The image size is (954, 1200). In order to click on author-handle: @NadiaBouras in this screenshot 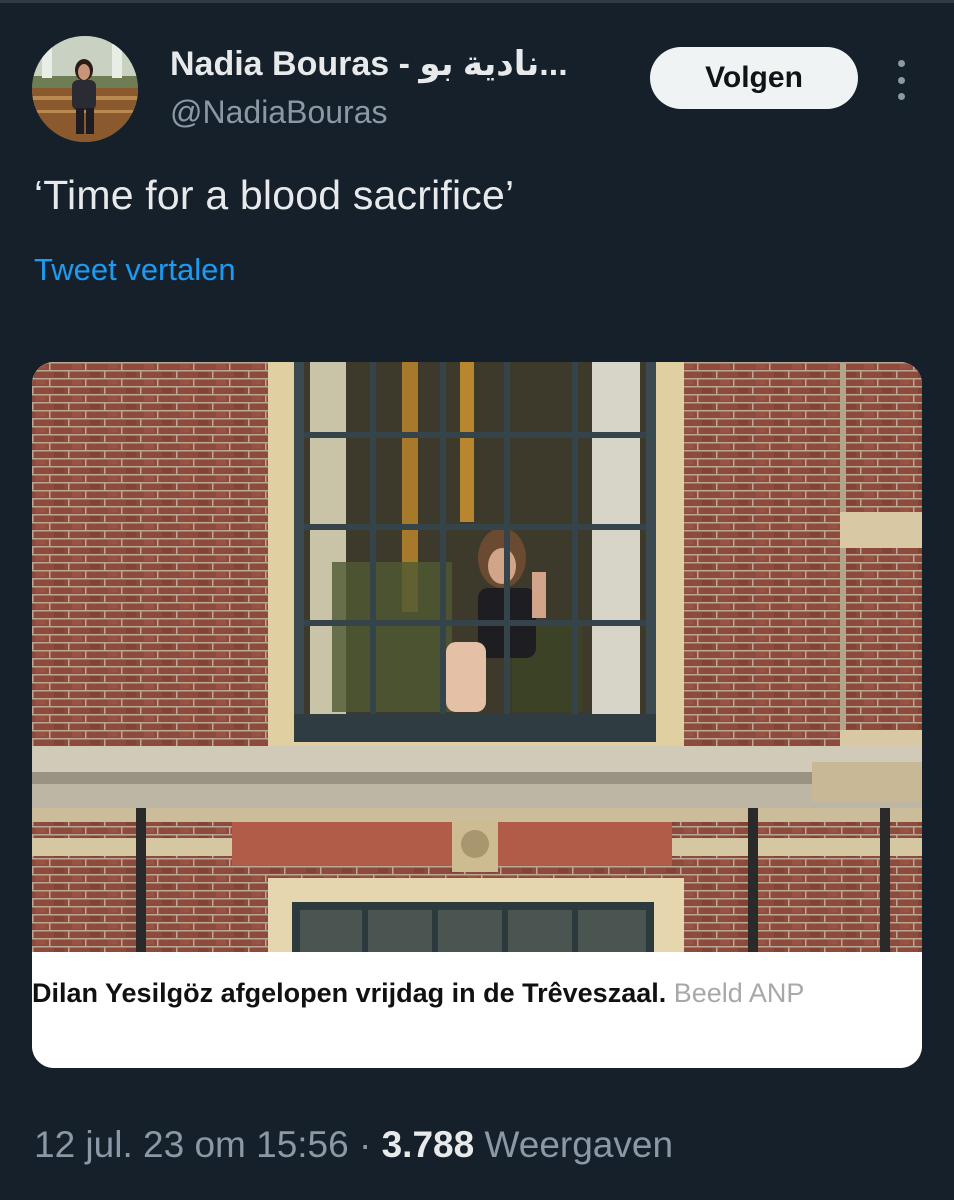, I will do `click(278, 112)`.